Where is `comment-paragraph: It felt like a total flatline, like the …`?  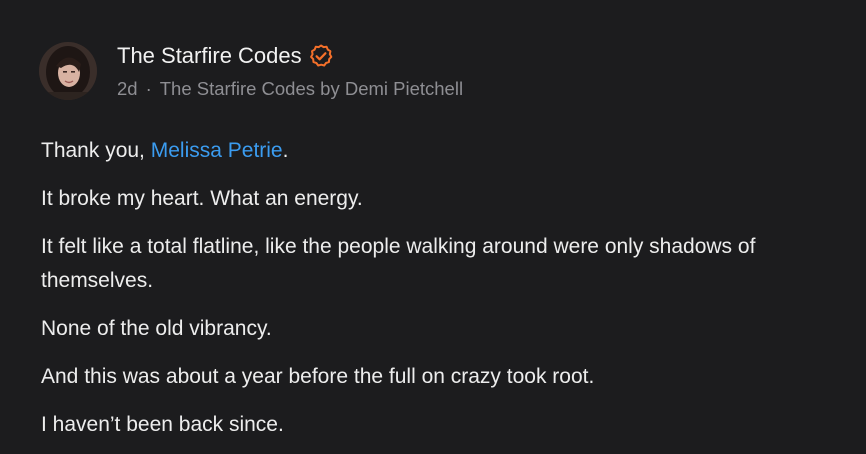 comment-paragraph: It felt like a total flatline, like the … is located at coordinates (398, 263).